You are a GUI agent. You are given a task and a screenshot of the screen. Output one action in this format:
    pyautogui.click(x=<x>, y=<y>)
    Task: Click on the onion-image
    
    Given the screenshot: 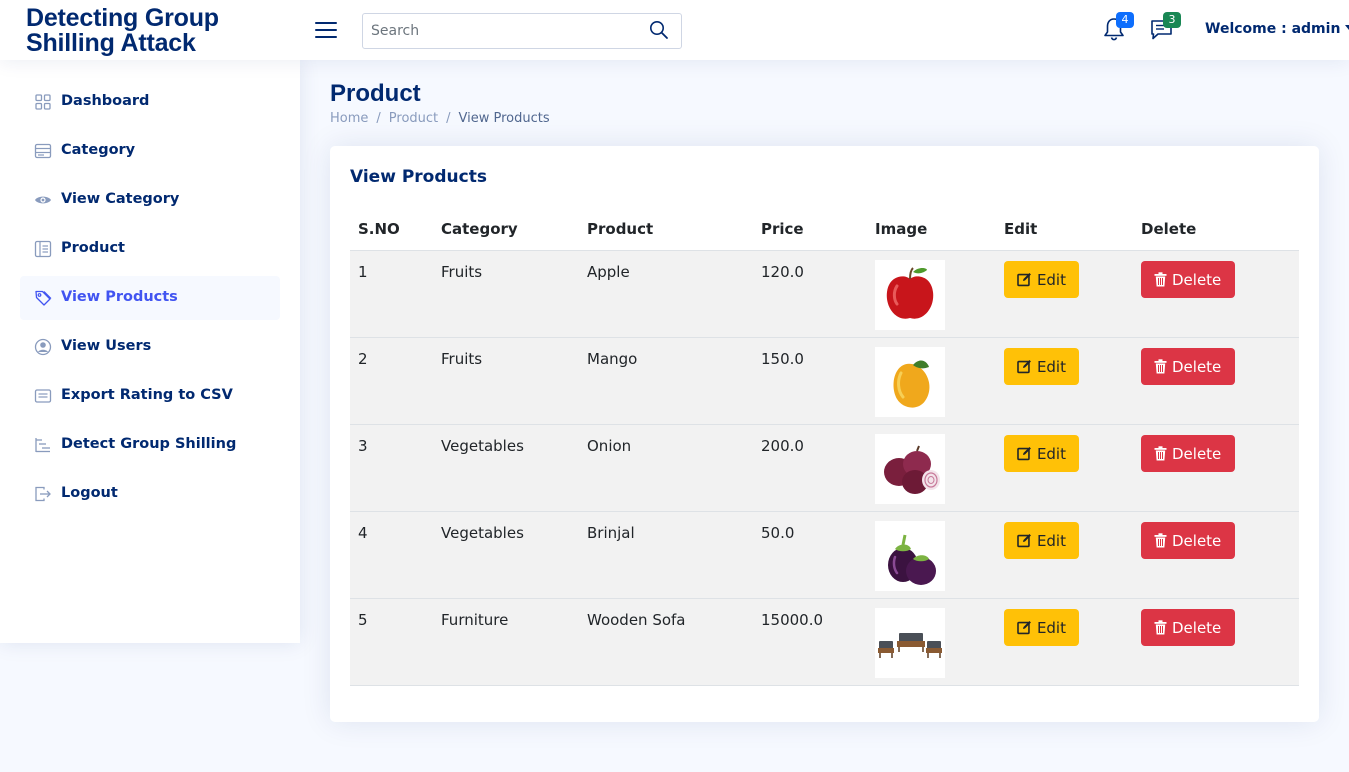 What is the action you would take?
    pyautogui.click(x=912, y=469)
    